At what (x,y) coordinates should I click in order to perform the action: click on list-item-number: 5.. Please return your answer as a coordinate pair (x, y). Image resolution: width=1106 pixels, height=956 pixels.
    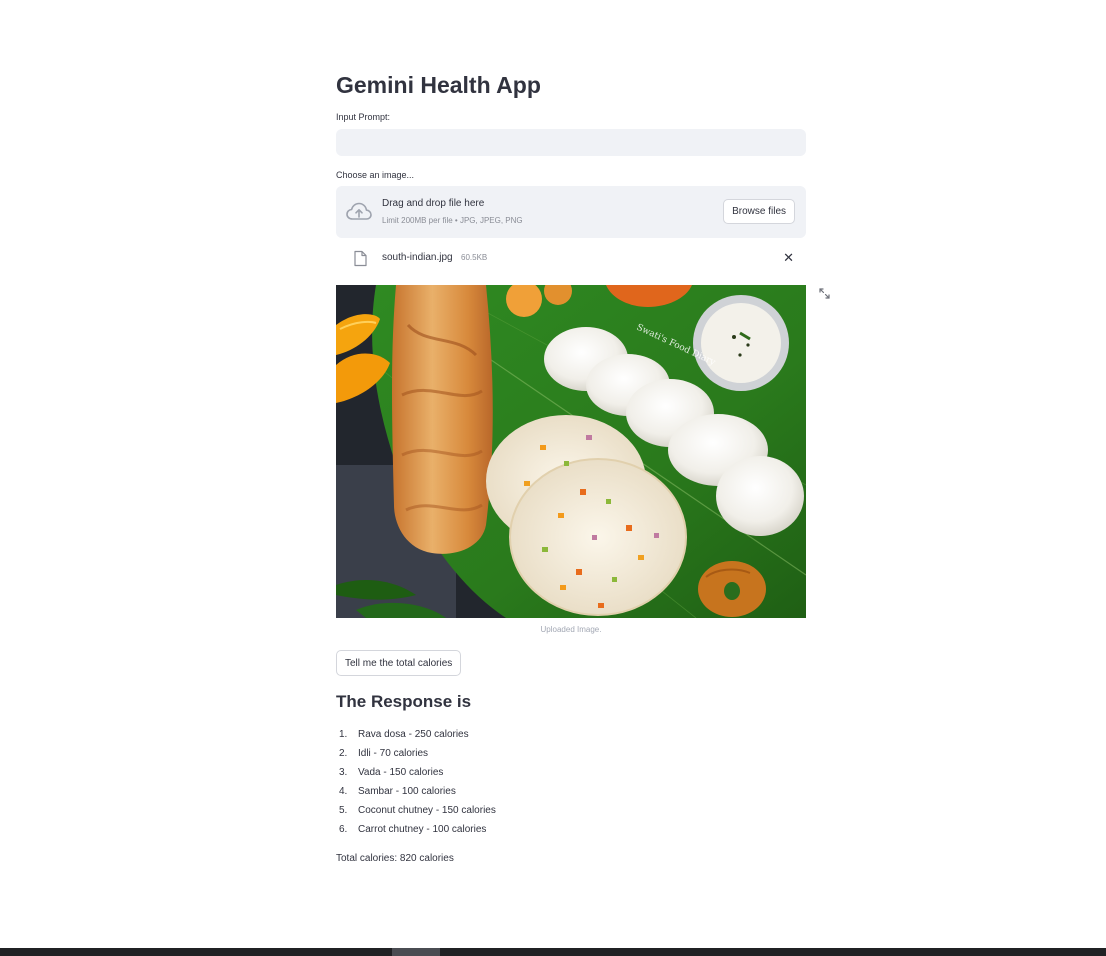
    Looking at the image, I should click on (343, 810).